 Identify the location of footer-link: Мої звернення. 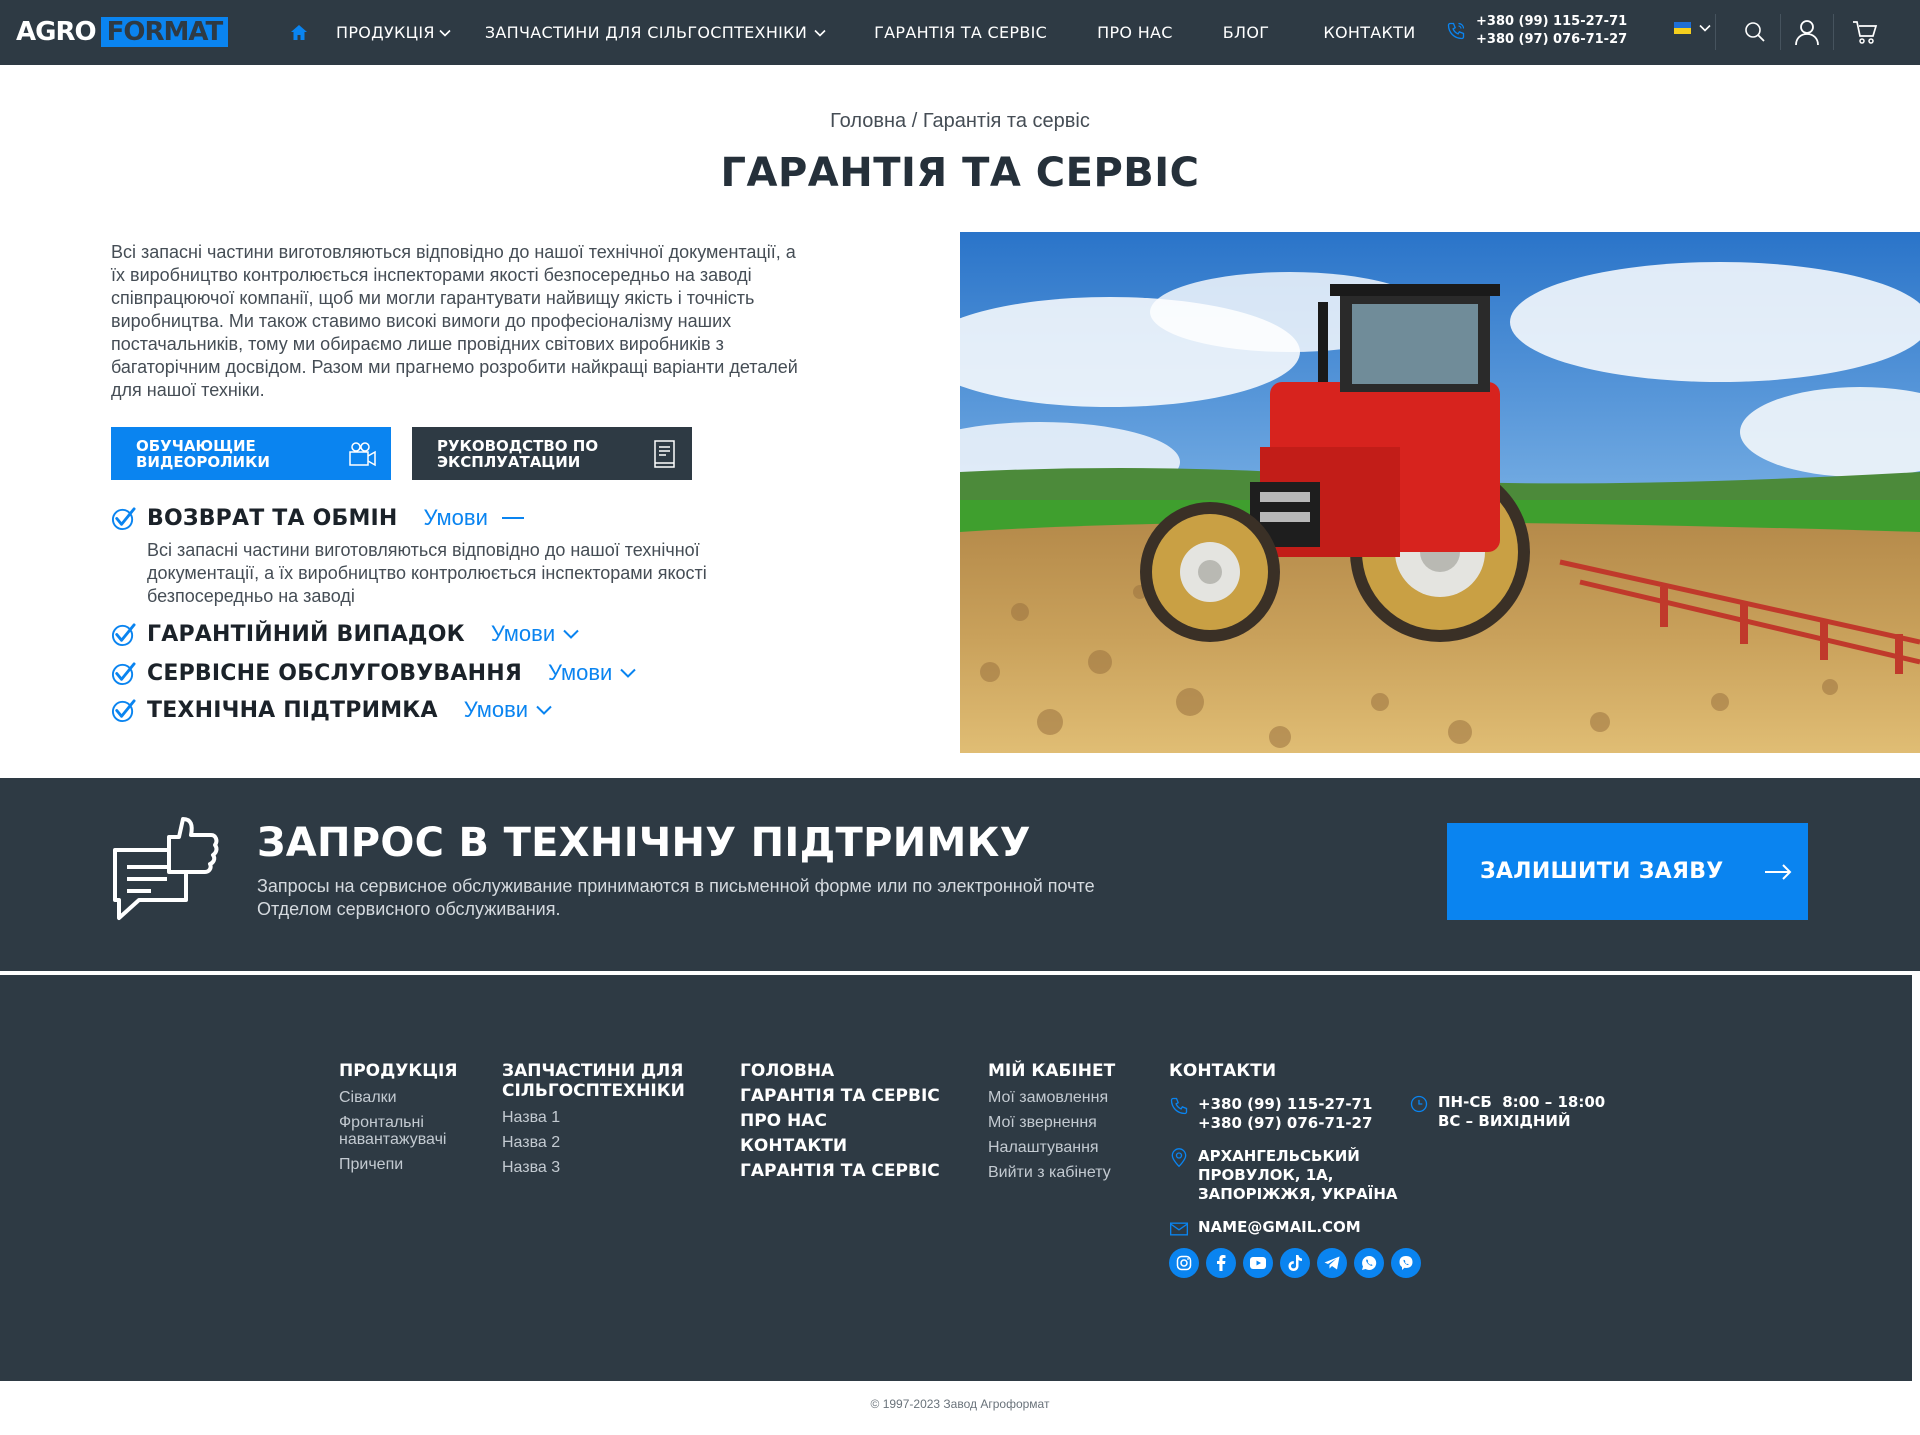
(1068, 1122).